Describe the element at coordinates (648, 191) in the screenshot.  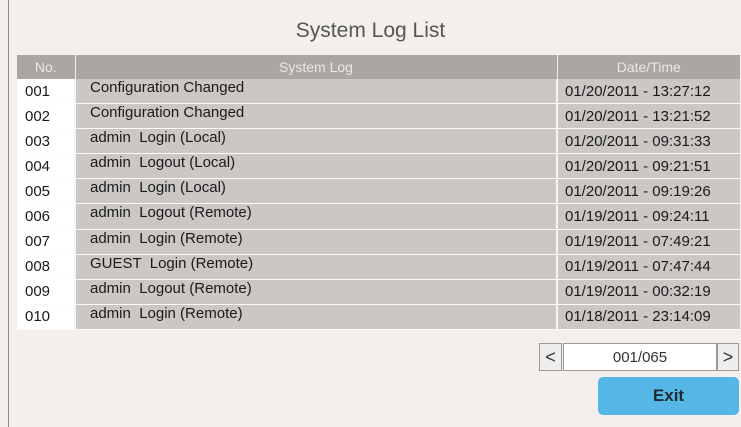
I see `cell-datetime: 01/20/2011 - 09:19:26` at that location.